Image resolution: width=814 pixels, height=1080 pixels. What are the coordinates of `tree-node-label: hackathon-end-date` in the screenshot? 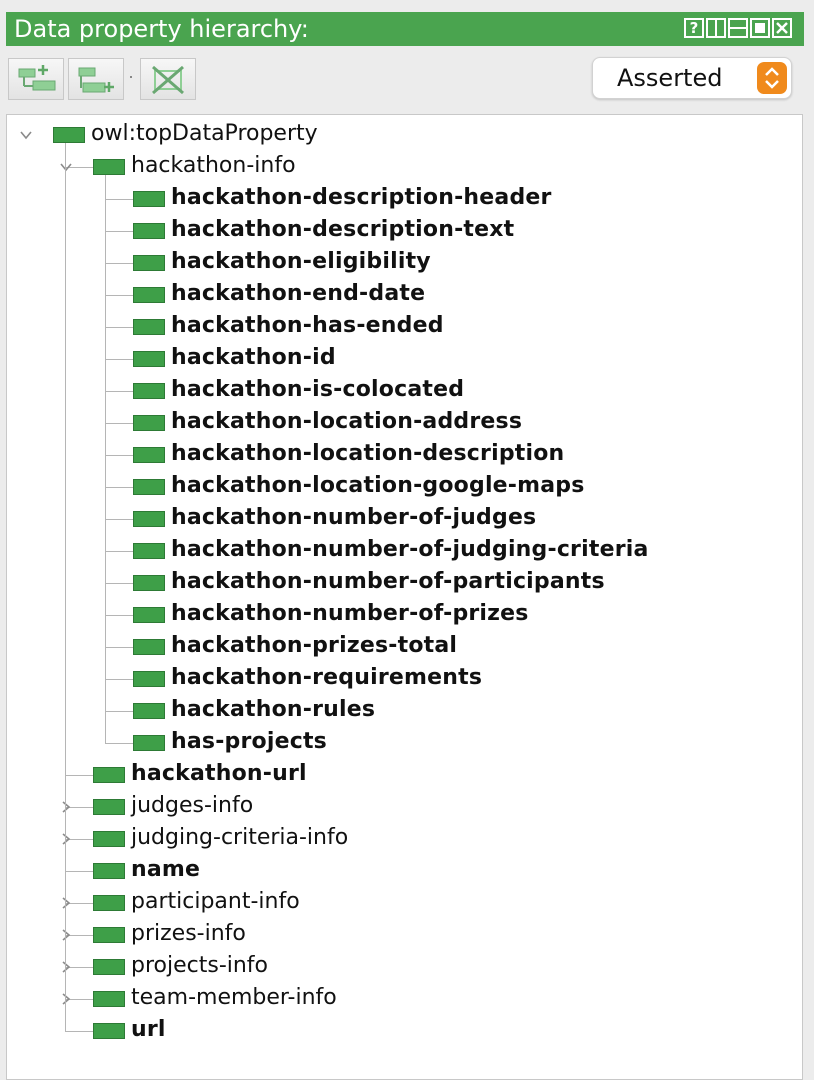 It's located at (298, 294).